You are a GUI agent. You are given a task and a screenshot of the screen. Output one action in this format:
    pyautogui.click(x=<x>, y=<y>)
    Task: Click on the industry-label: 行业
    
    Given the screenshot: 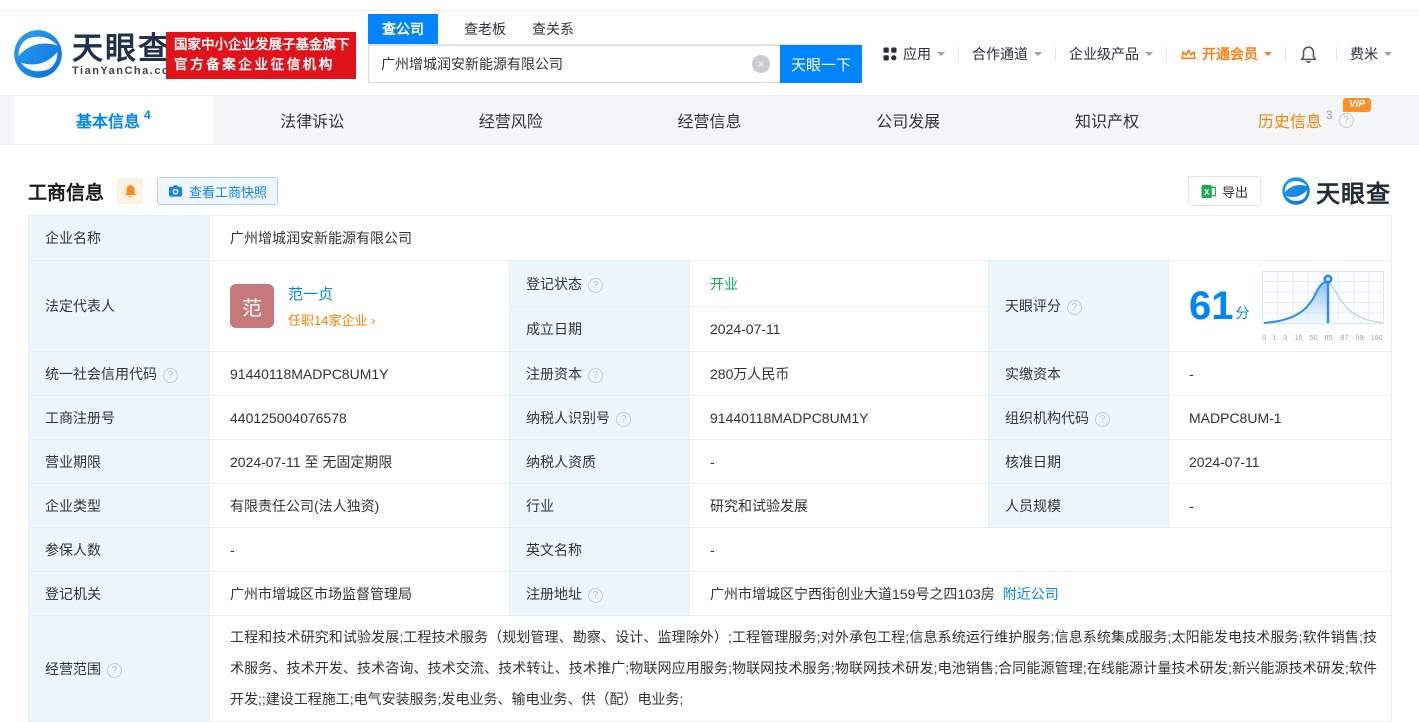 What is the action you would take?
    pyautogui.click(x=599, y=505)
    